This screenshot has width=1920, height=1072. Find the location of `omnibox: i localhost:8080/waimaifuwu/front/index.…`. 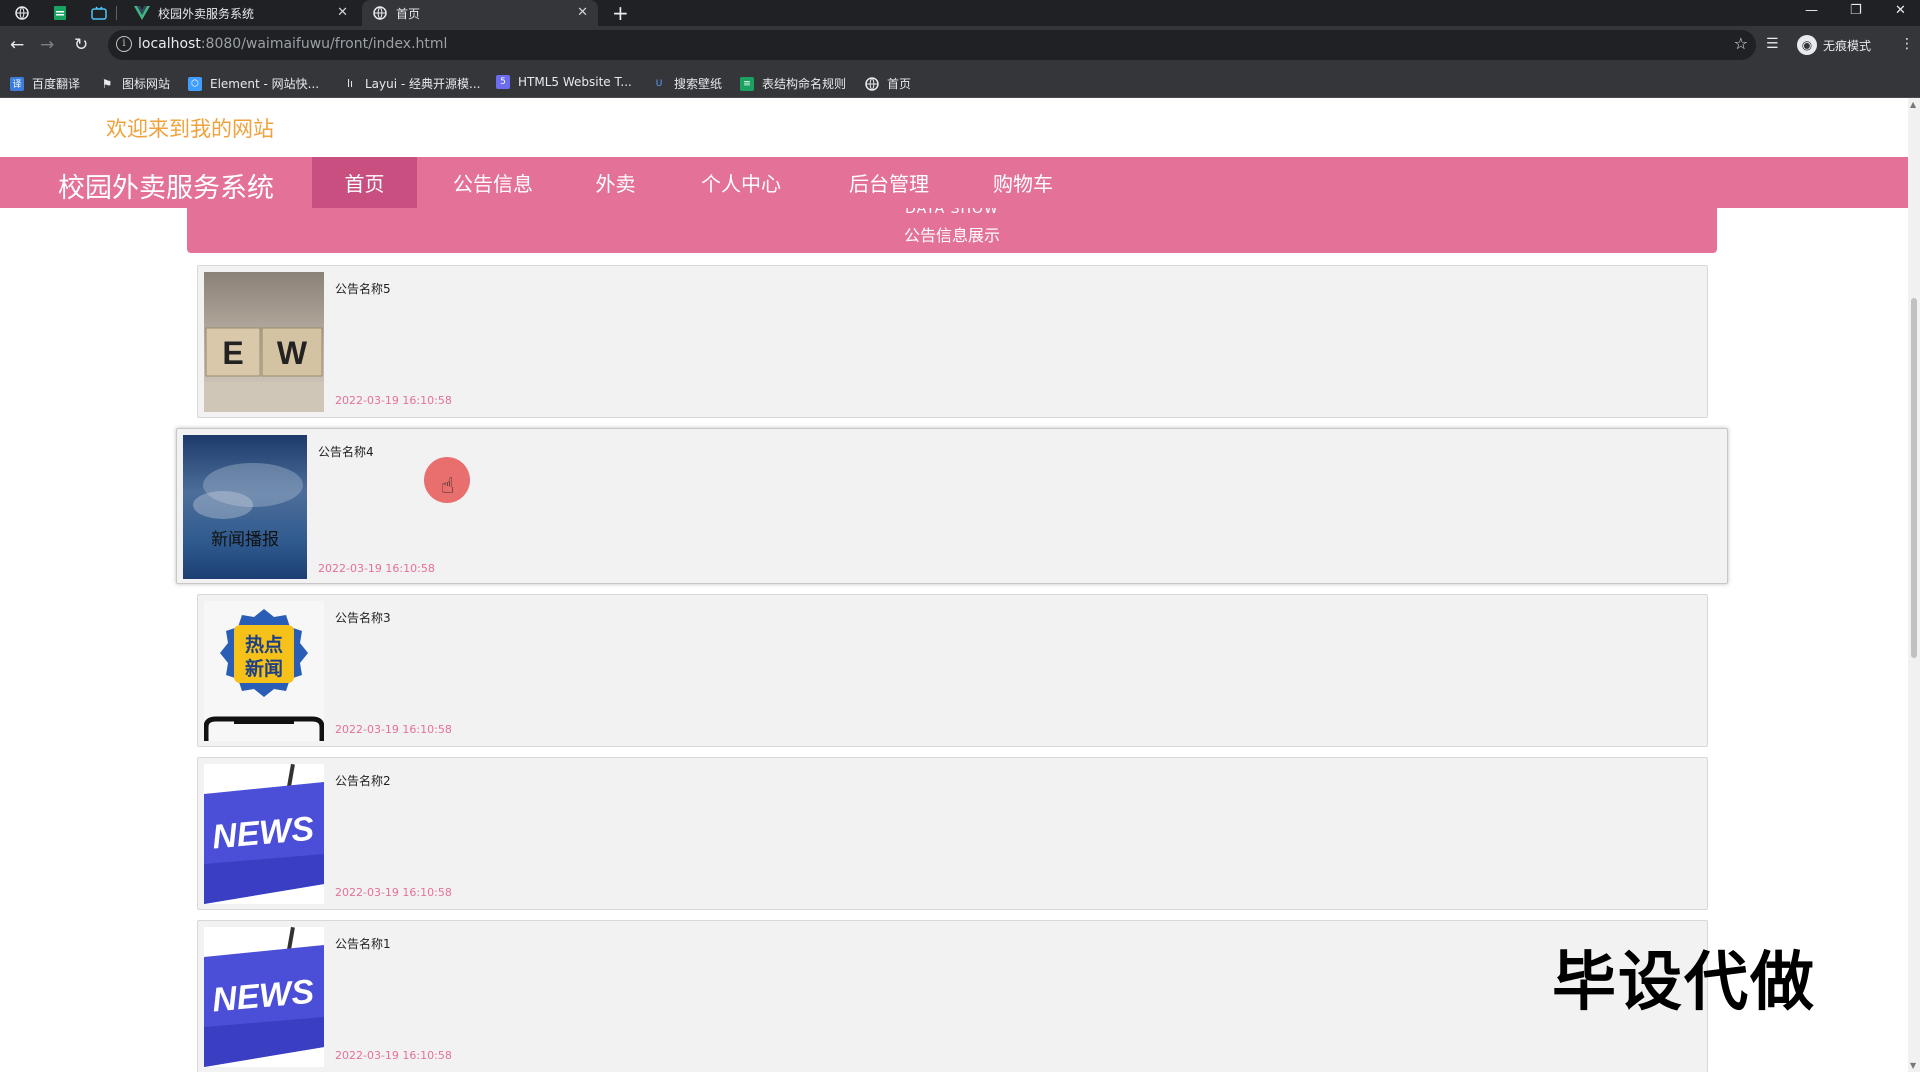

omnibox: i localhost:8080/waimaifuwu/front/index.… is located at coordinates (932, 45).